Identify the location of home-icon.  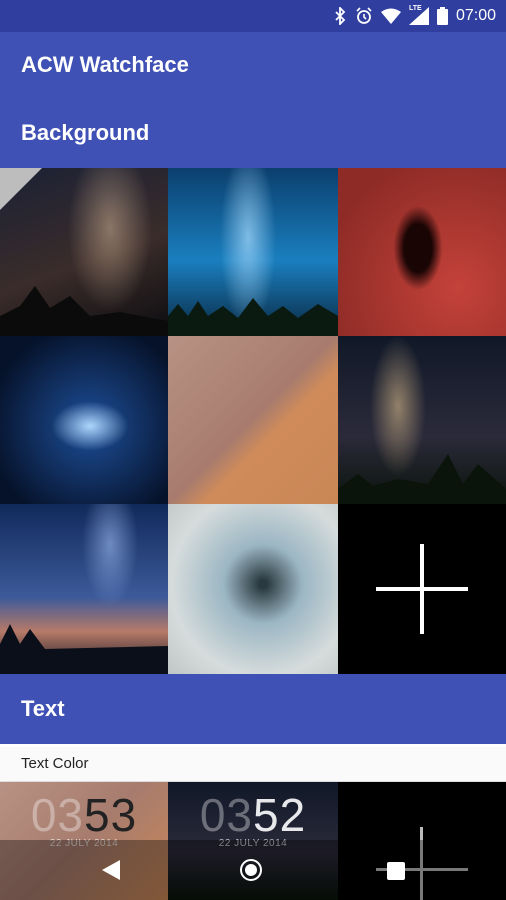
(251, 870).